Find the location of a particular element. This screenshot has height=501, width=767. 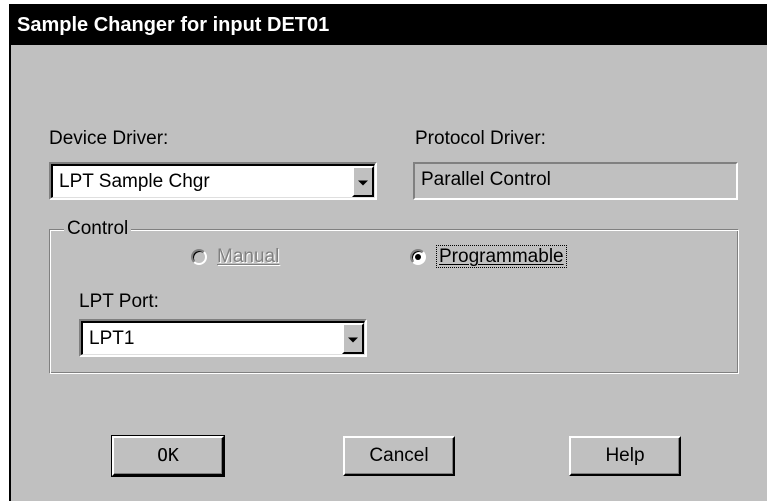

lpt-port-value: LPT1 is located at coordinates (112, 338).